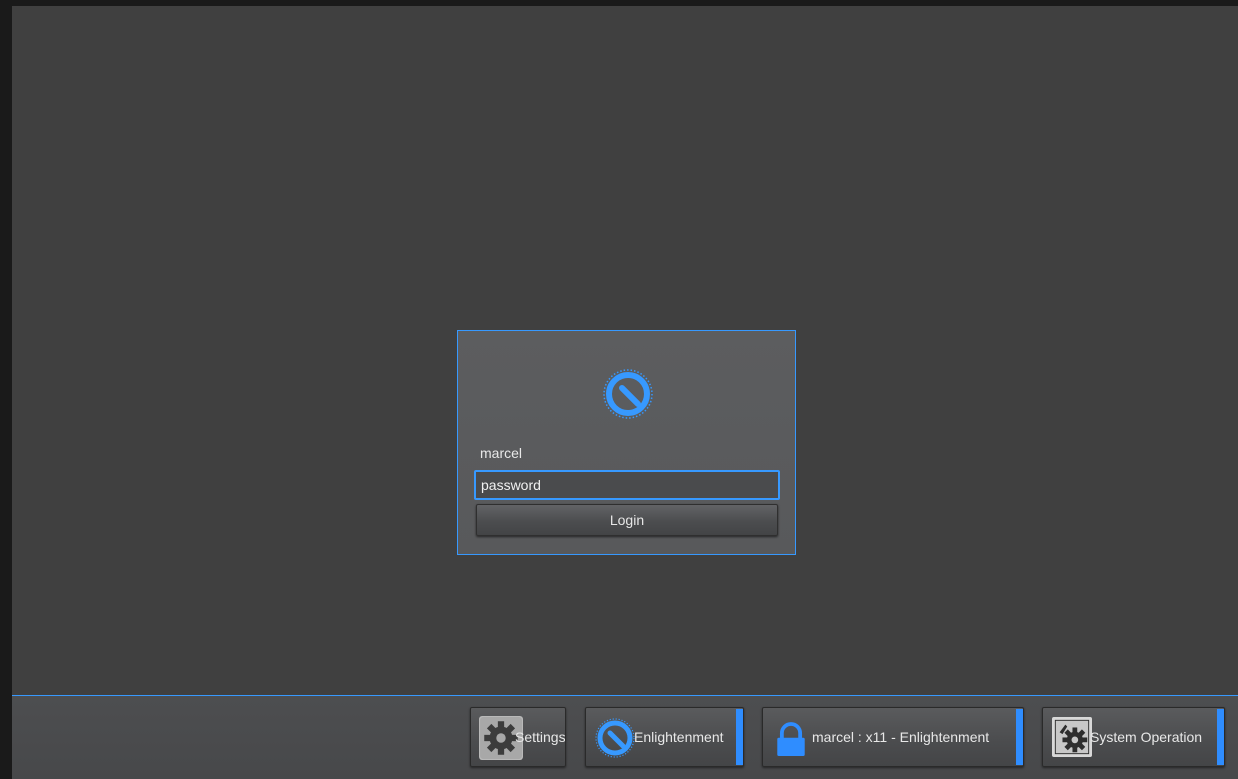 The width and height of the screenshot is (1238, 779). Describe the element at coordinates (1072, 737) in the screenshot. I see `system-operation-icon` at that location.